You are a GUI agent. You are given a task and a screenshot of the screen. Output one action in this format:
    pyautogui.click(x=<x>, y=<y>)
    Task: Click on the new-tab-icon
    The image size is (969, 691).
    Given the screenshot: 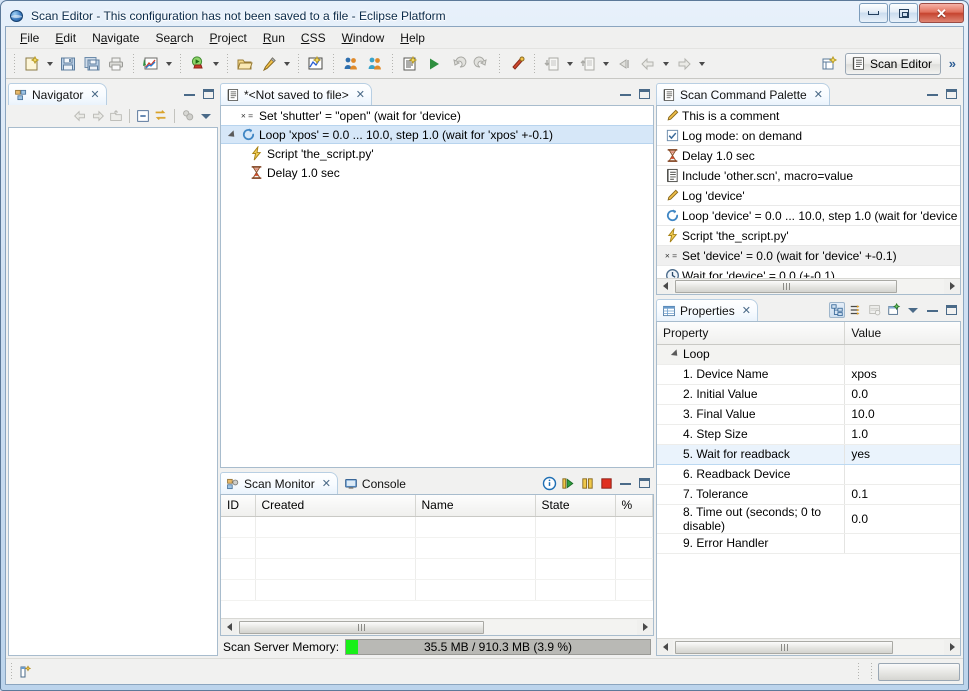 What is the action you would take?
    pyautogui.click(x=894, y=310)
    